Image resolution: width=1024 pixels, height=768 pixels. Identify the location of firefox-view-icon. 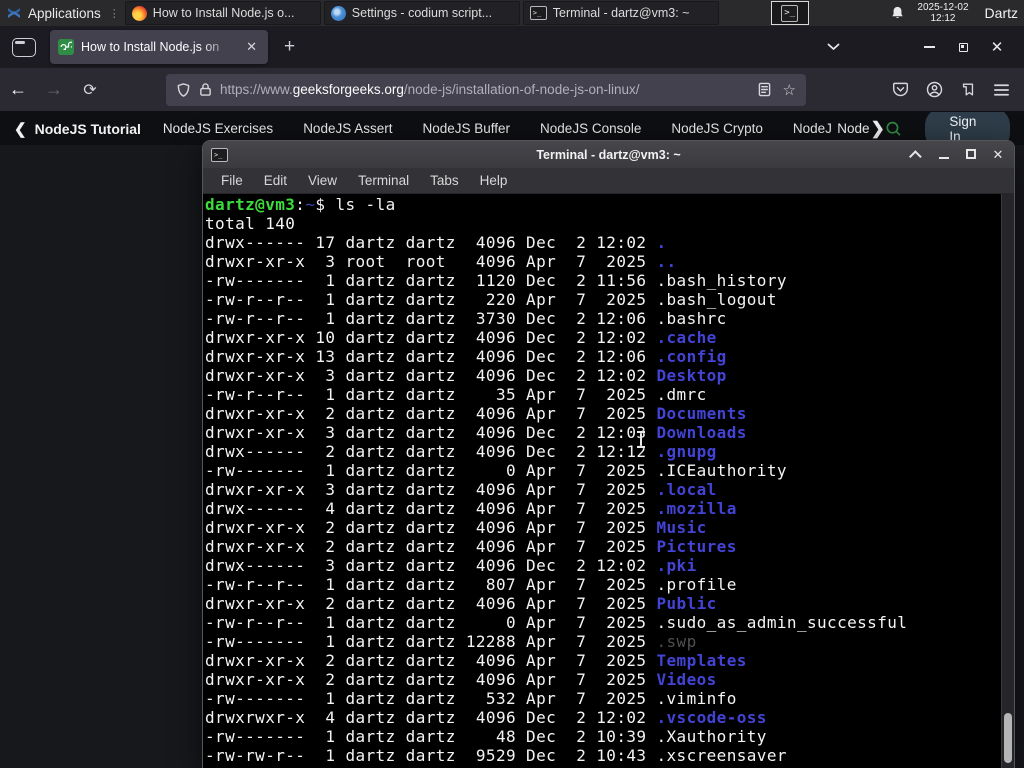
(24, 47).